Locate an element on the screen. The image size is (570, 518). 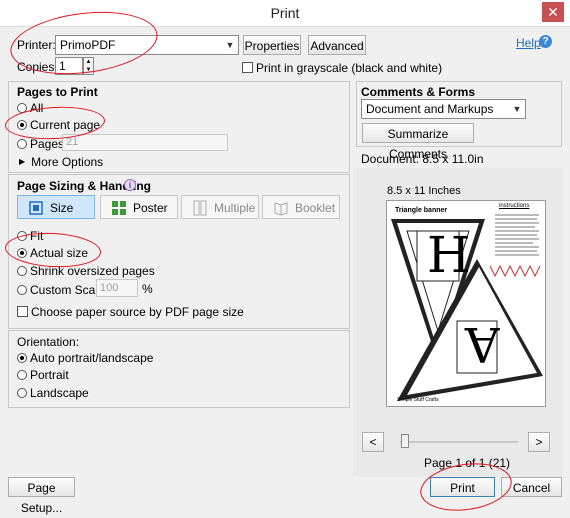
summarize-comments-button: Summarize Comments is located at coordinates (418, 142).